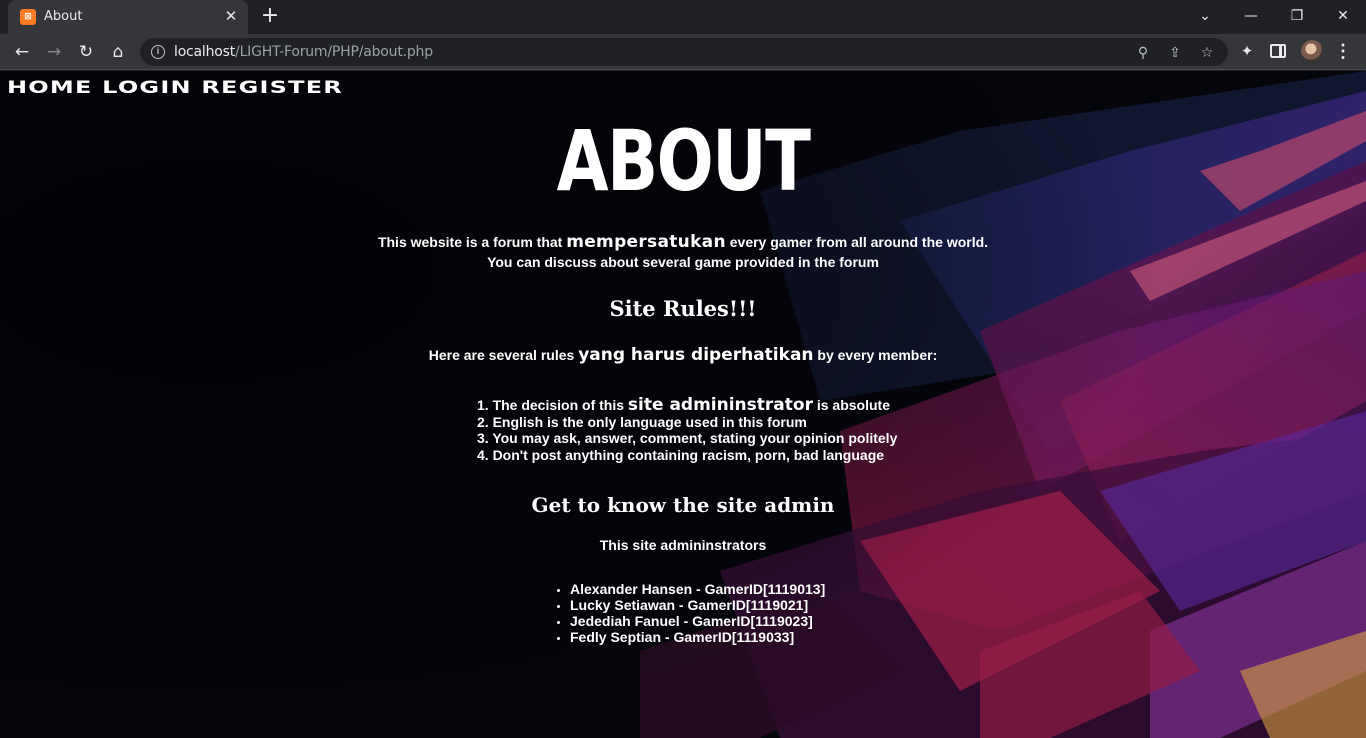  I want to click on zoom-icon: ⚲, so click(1143, 53).